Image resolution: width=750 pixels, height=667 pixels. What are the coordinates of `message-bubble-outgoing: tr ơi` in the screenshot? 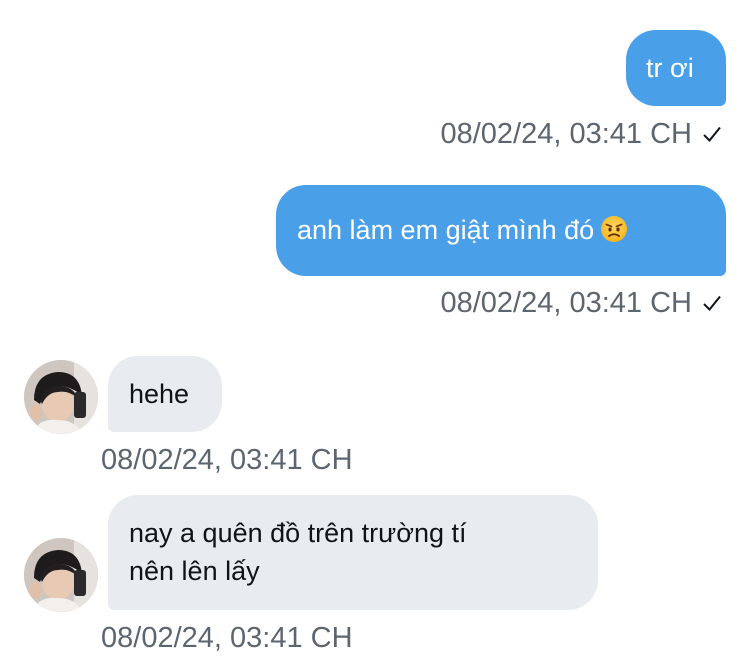 It's located at (676, 68).